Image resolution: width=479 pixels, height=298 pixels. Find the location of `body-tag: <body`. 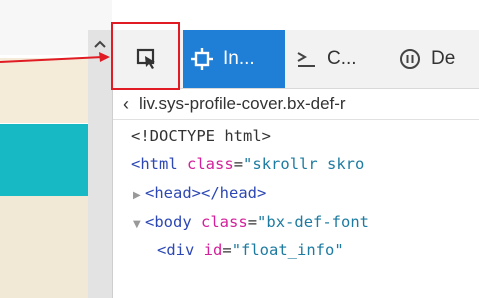

body-tag: <body is located at coordinates (168, 222).